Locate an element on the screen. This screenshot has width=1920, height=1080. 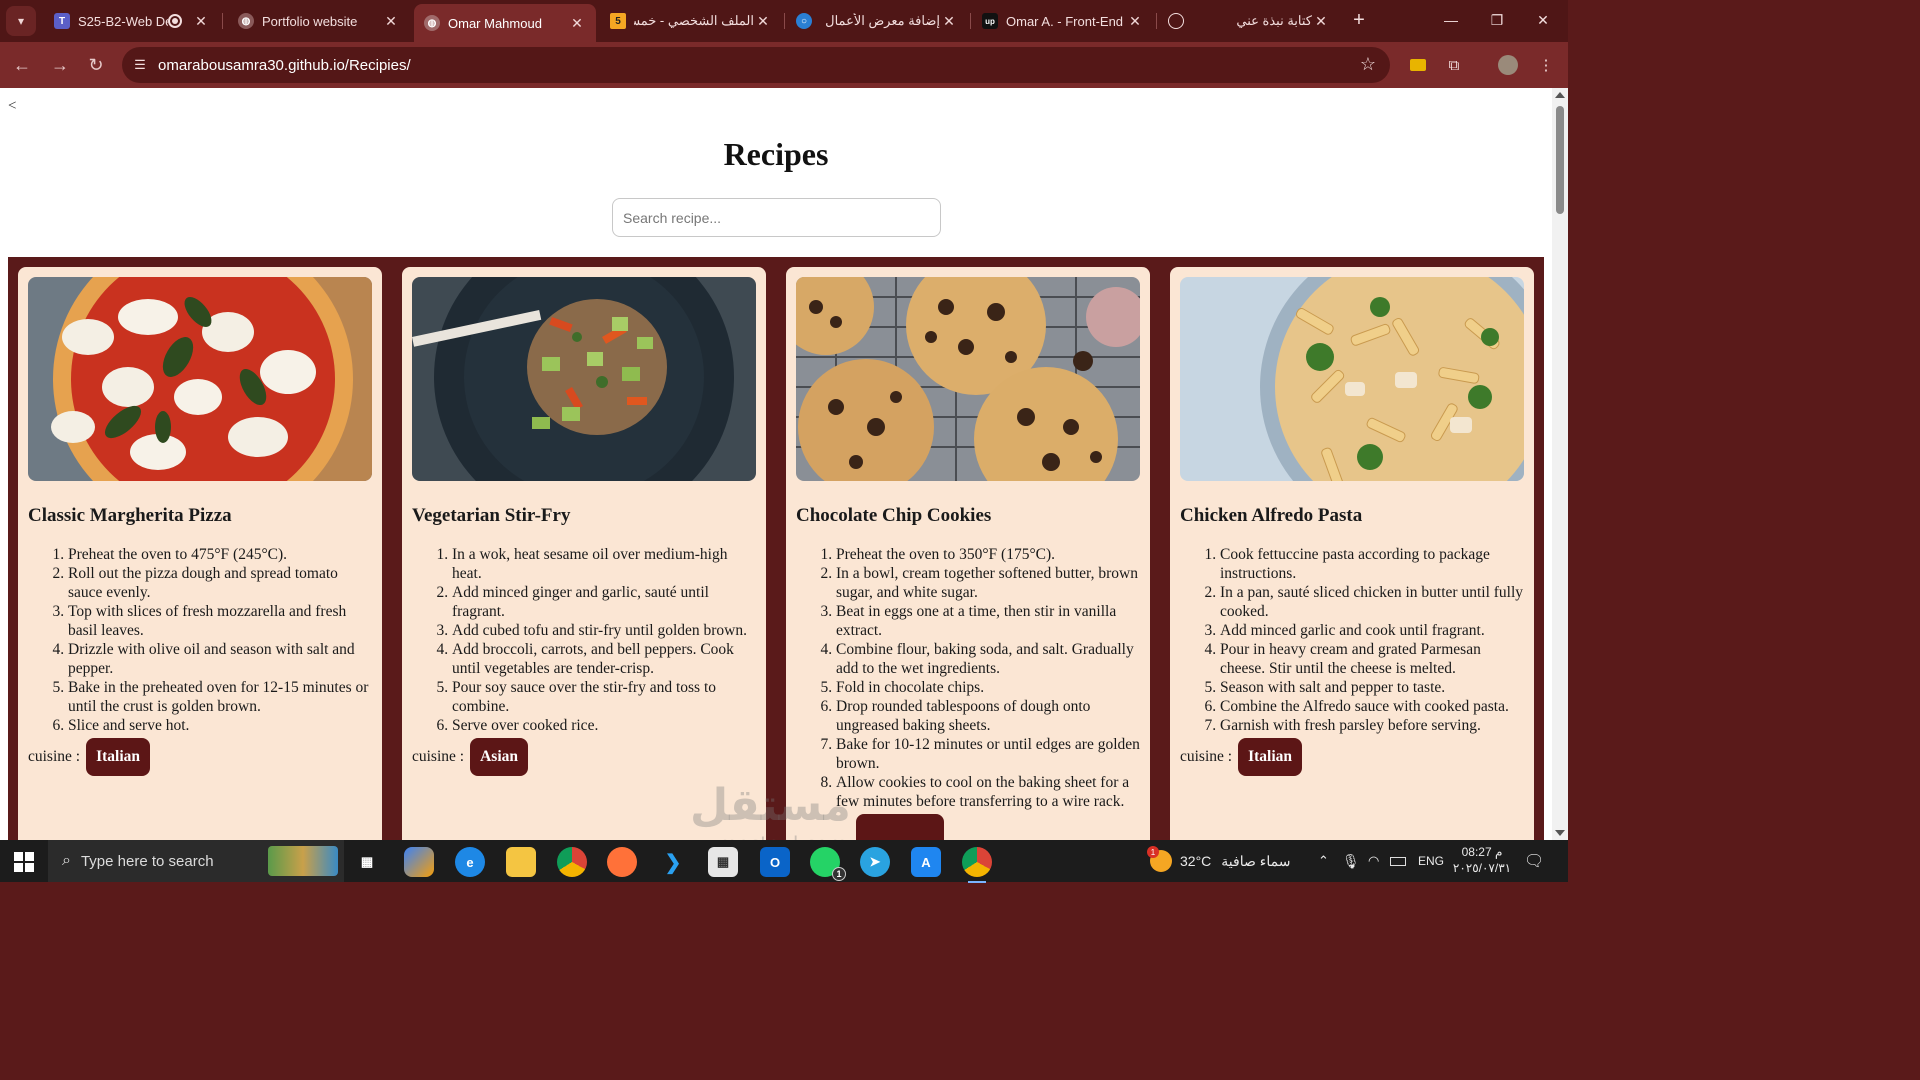
vscode-icon: ❯ is located at coordinates (673, 862).